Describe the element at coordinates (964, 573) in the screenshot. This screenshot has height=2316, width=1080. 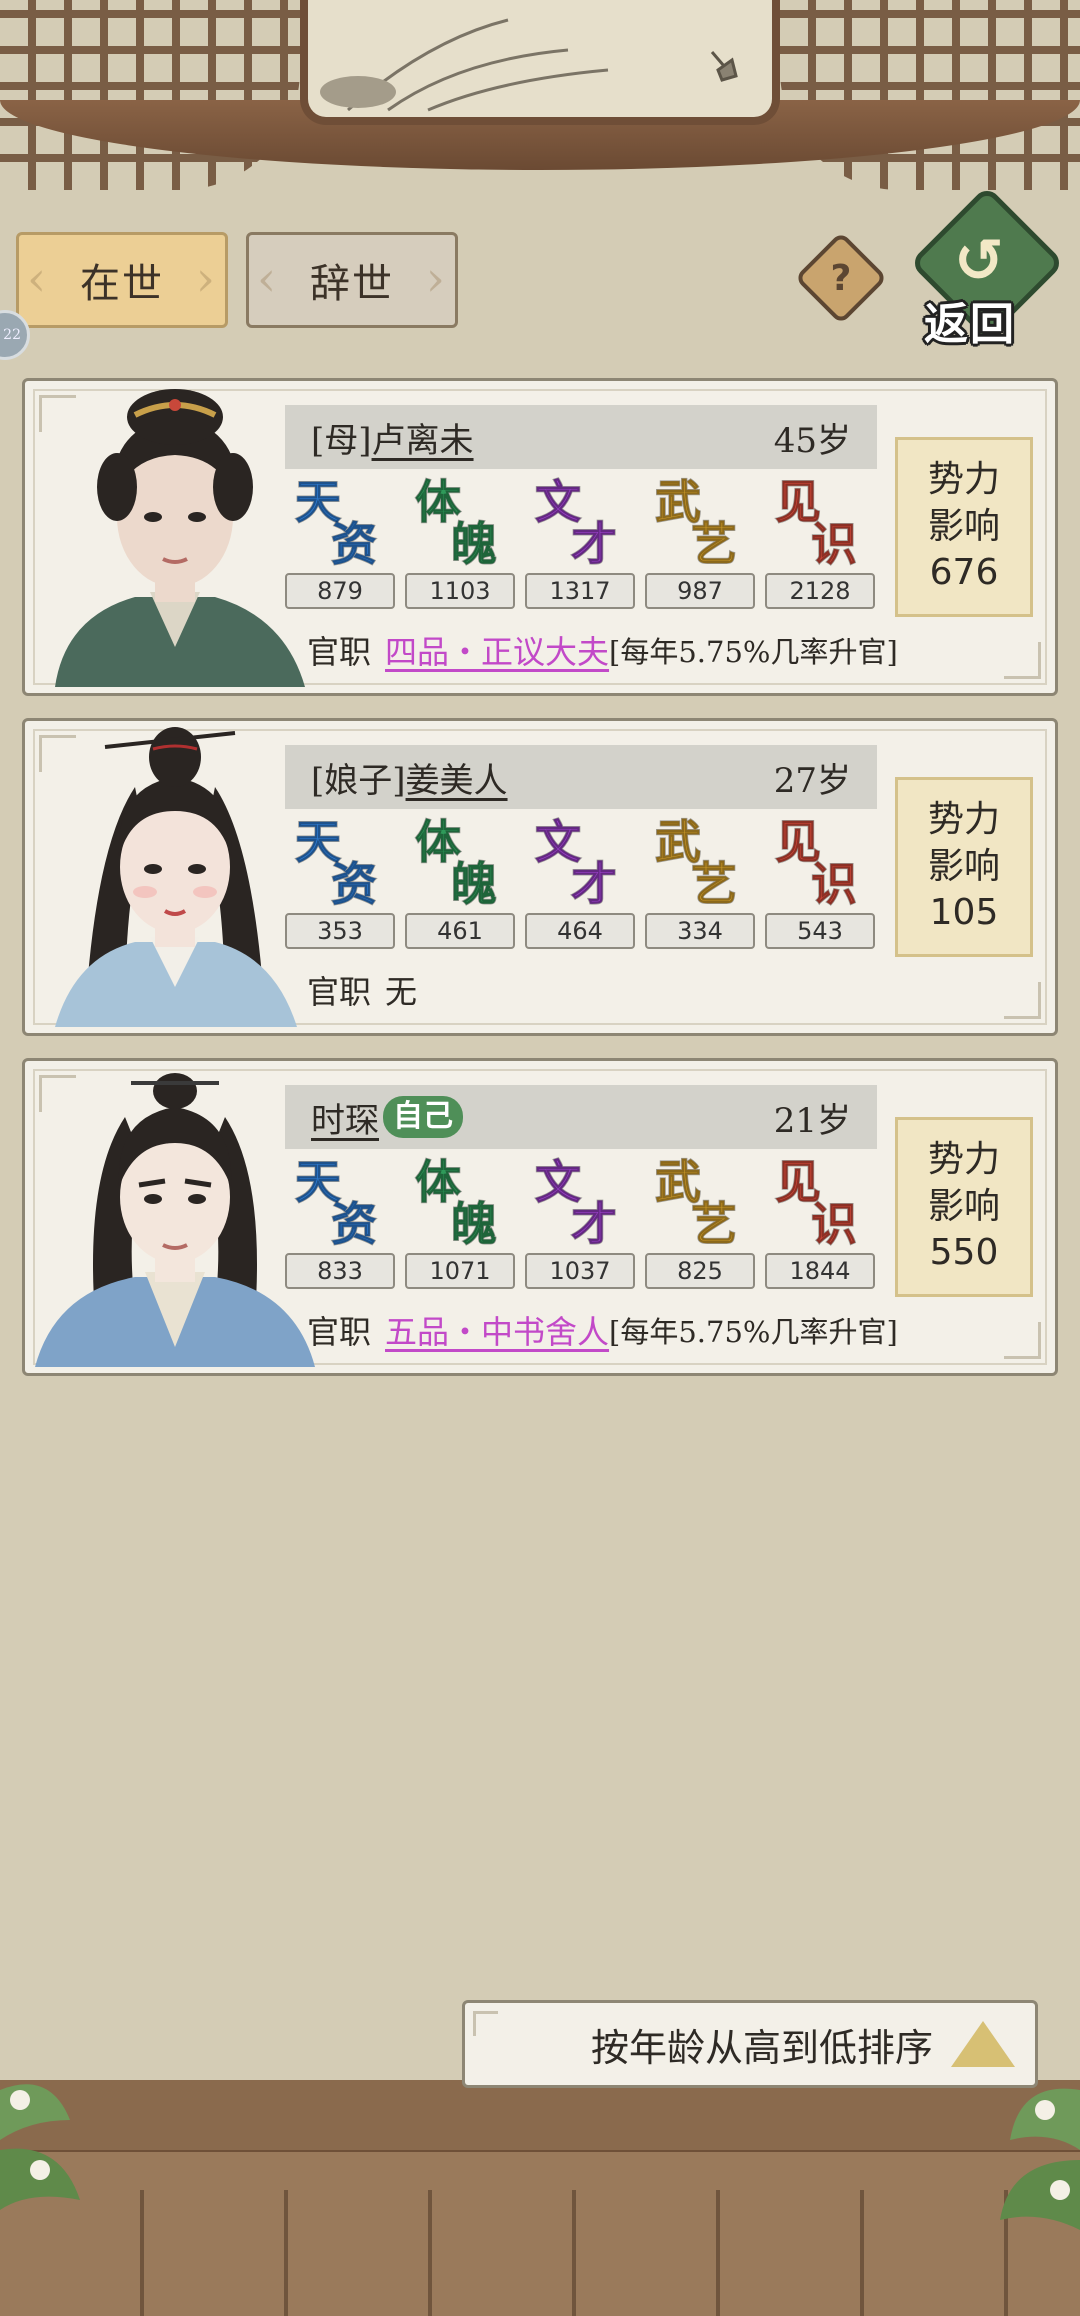
I see `influence-value: 676` at that location.